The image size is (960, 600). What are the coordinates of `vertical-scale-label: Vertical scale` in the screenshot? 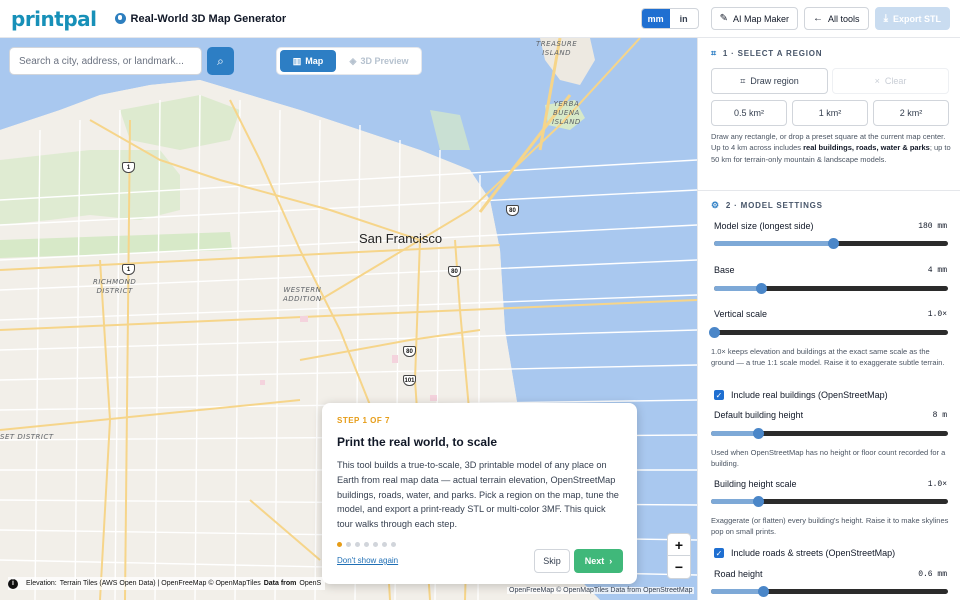 It's located at (741, 314).